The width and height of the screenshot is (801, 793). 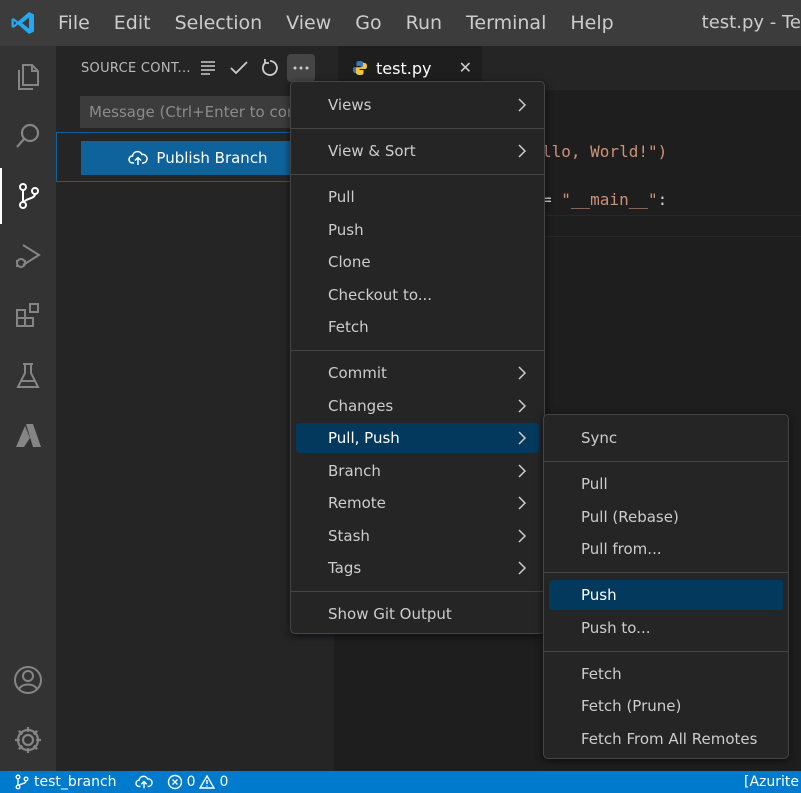 I want to click on menu-item-label: Pull, so click(x=341, y=197).